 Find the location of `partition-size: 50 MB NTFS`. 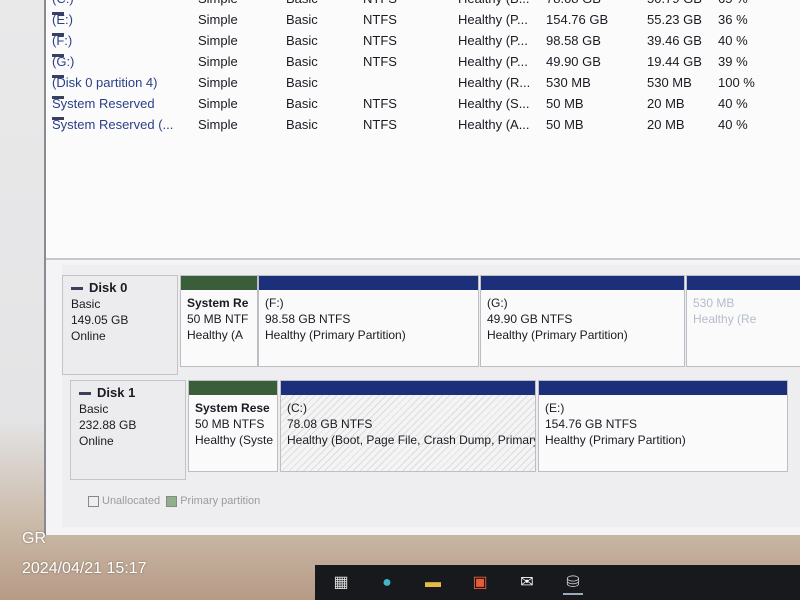

partition-size: 50 MB NTFS is located at coordinates (230, 424).